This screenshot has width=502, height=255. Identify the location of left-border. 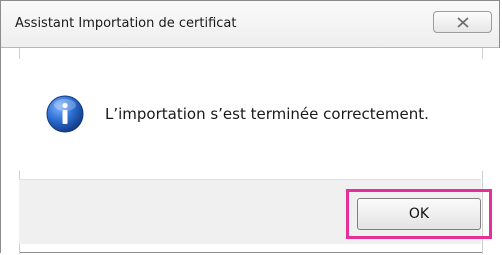
(10, 151).